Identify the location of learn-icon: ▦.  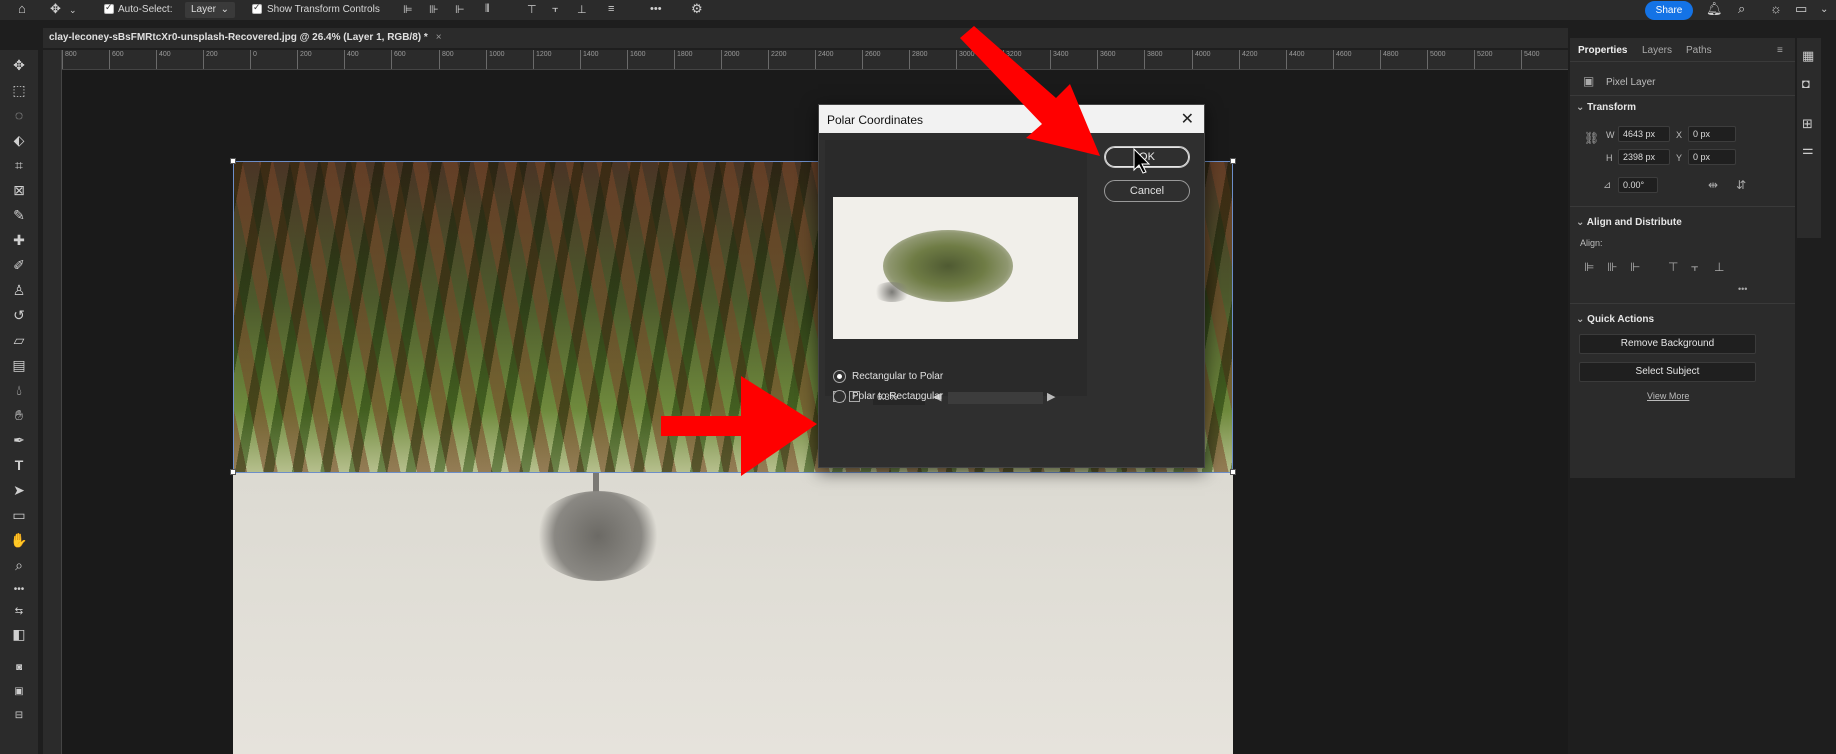
(1808, 56).